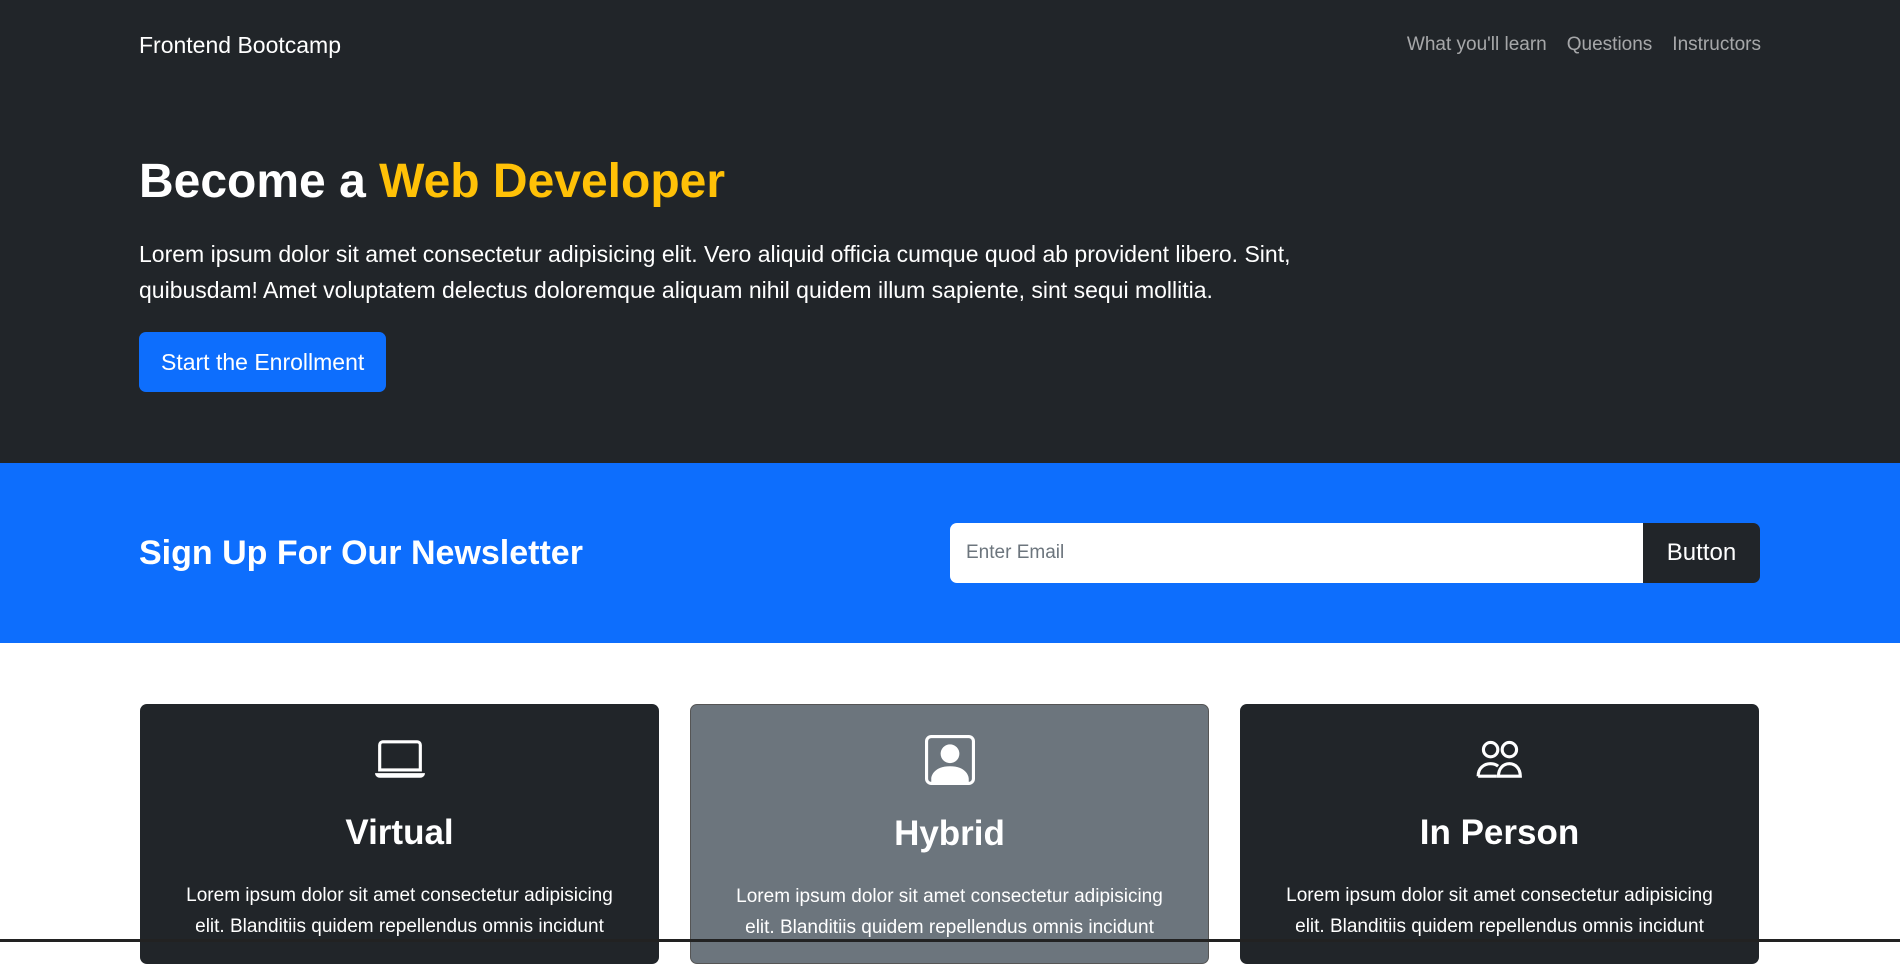 The height and width of the screenshot is (964, 1900). Describe the element at coordinates (1296, 553) in the screenshot. I see `email-input` at that location.